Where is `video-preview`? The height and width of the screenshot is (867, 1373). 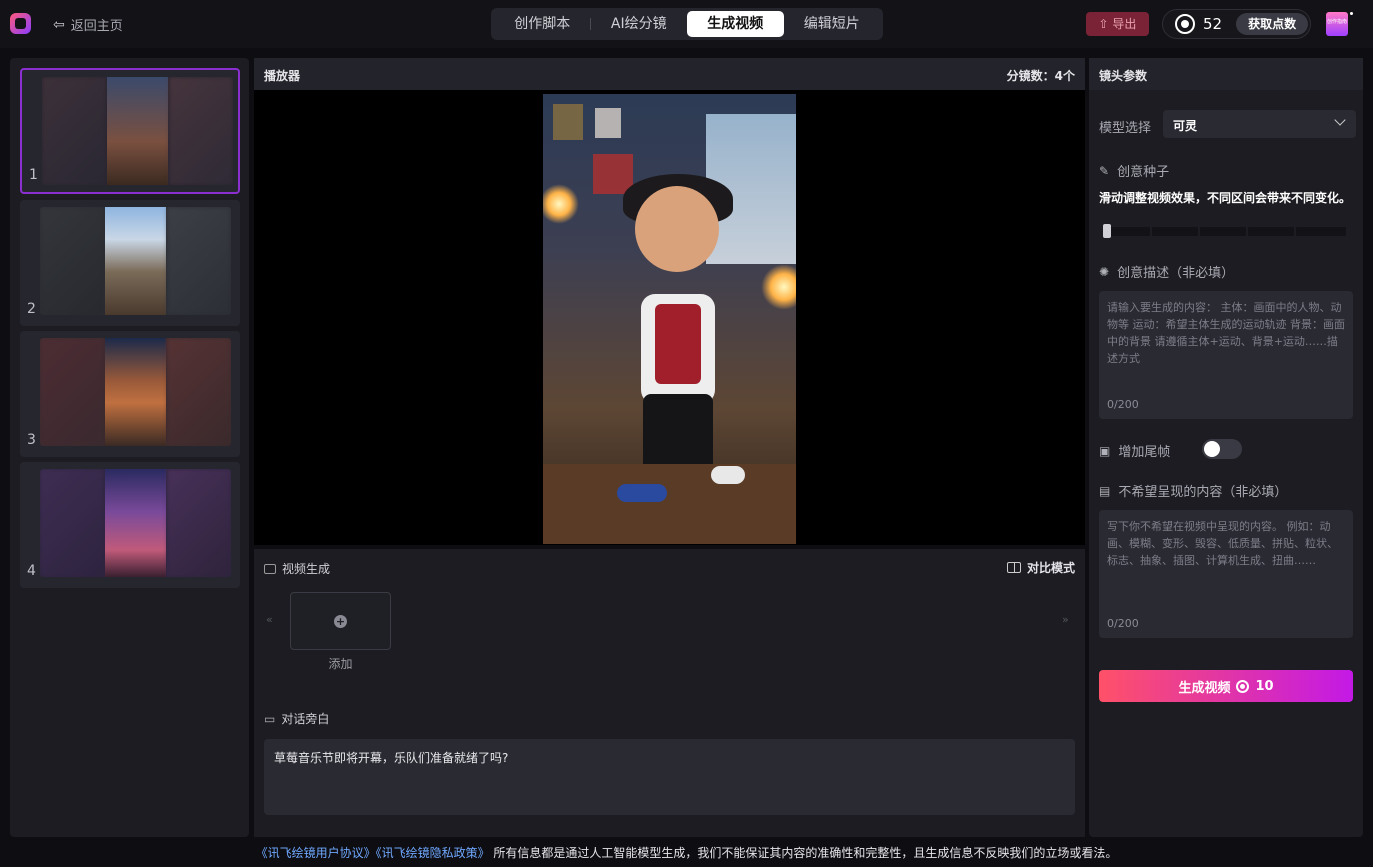 video-preview is located at coordinates (669, 319).